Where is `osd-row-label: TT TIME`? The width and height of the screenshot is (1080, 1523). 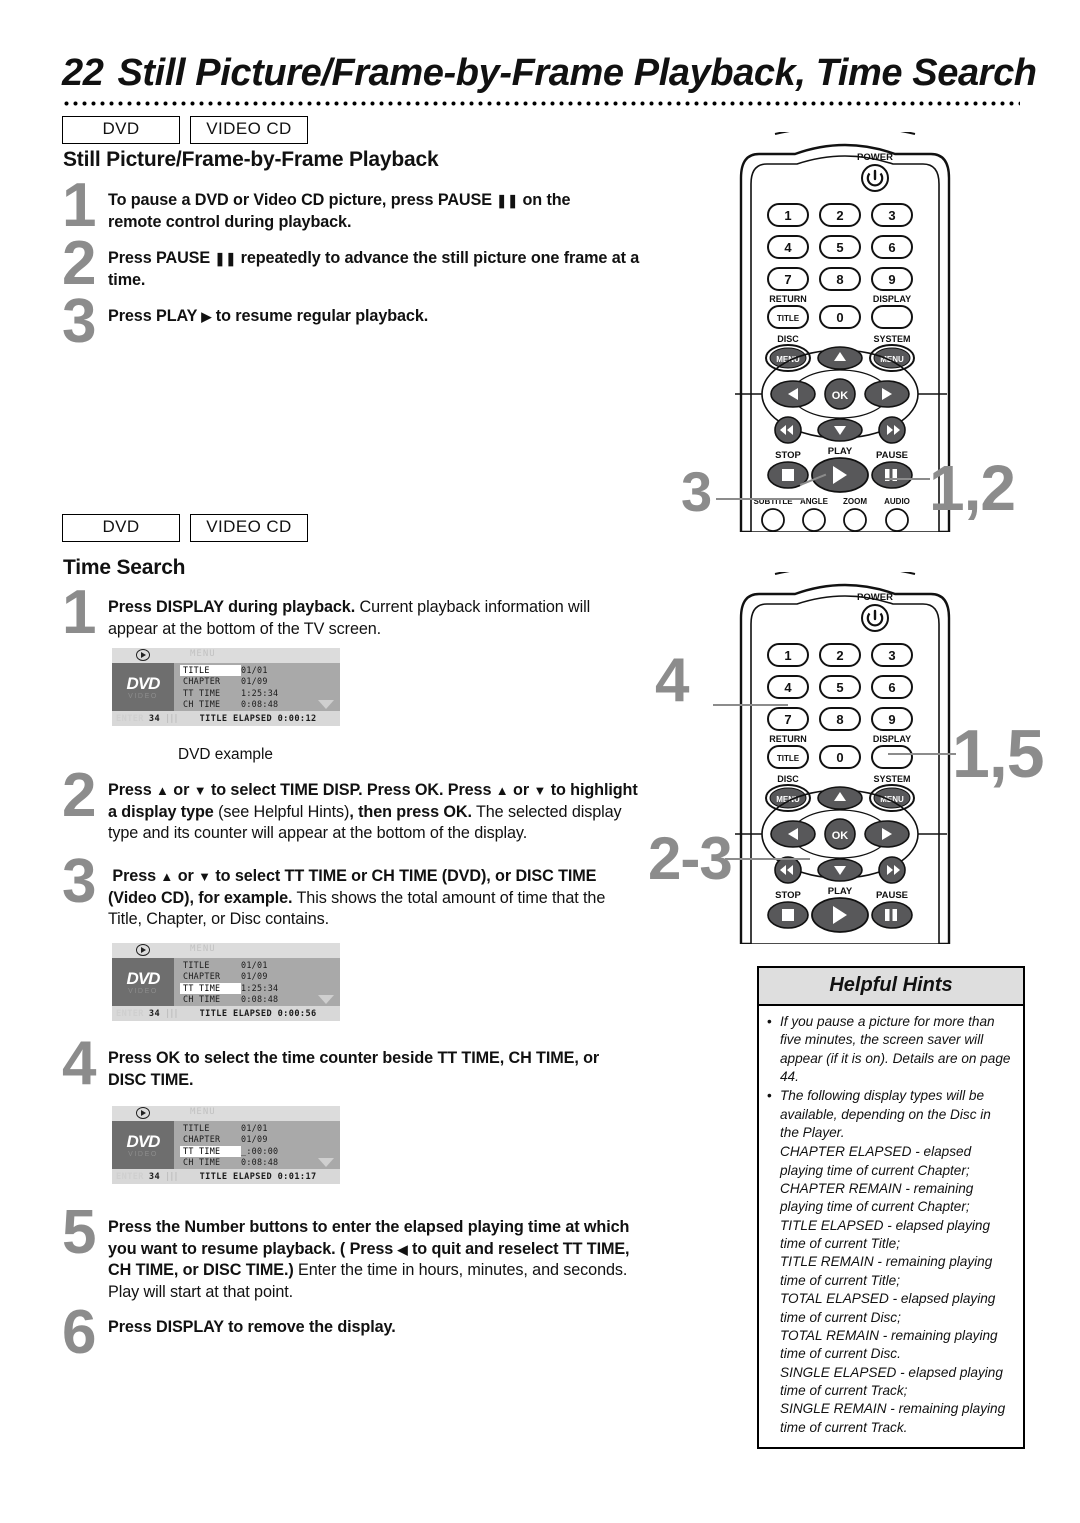
osd-row-label: TT TIME is located at coordinates (202, 692).